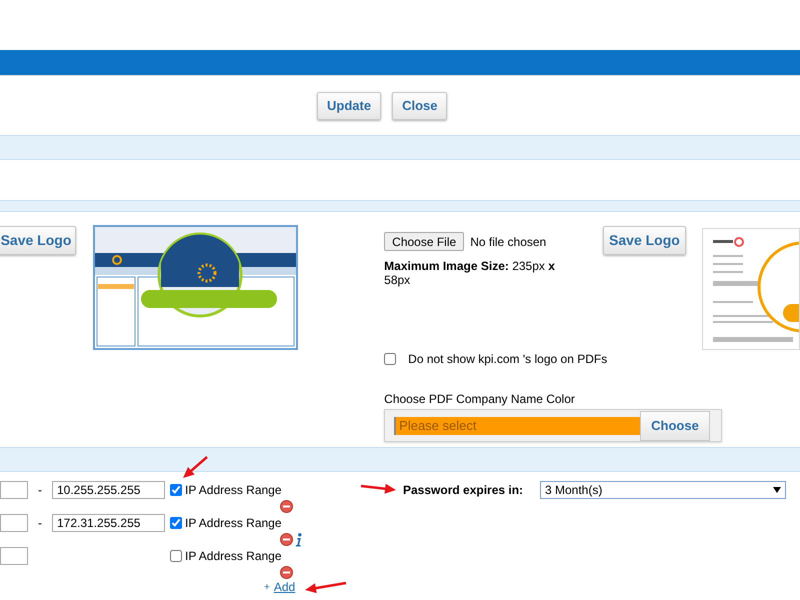 This screenshot has width=800, height=600. Describe the element at coordinates (463, 490) in the screenshot. I see `password-expiry-label: Password expires in:` at that location.